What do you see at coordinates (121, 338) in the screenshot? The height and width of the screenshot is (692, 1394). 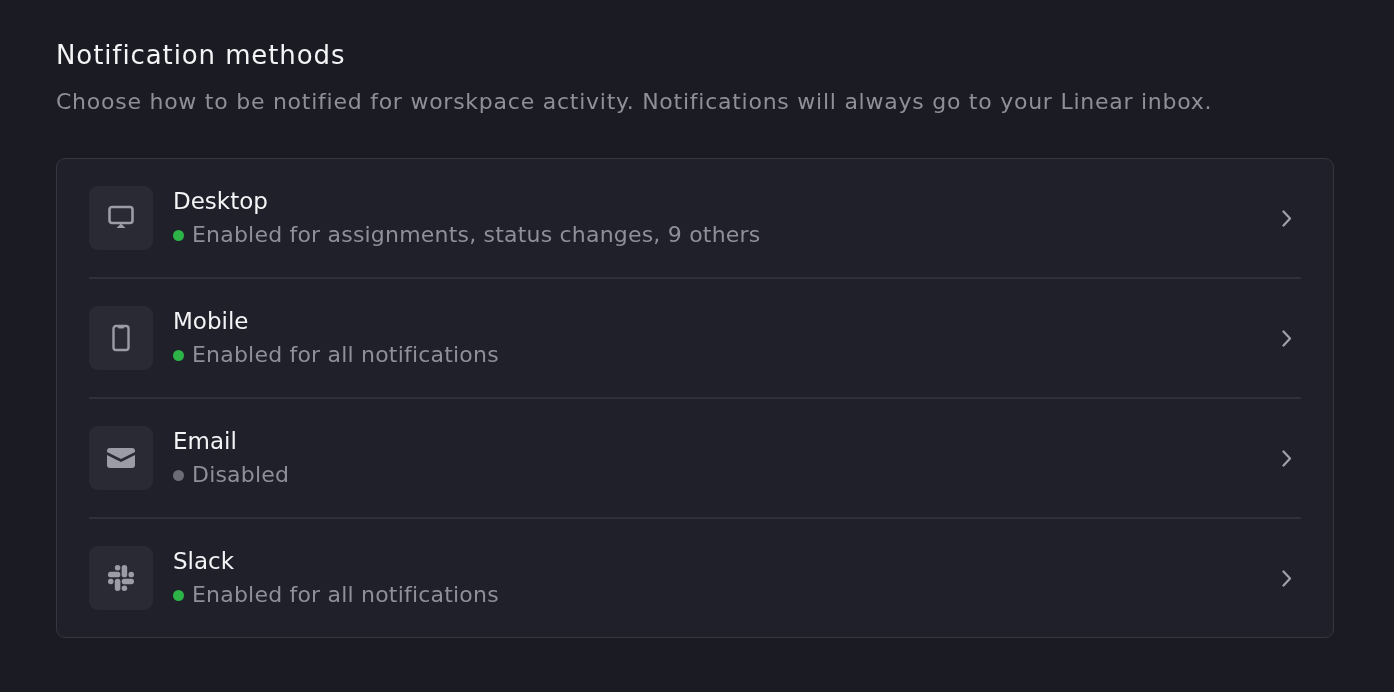 I see `phone-icon` at bounding box center [121, 338].